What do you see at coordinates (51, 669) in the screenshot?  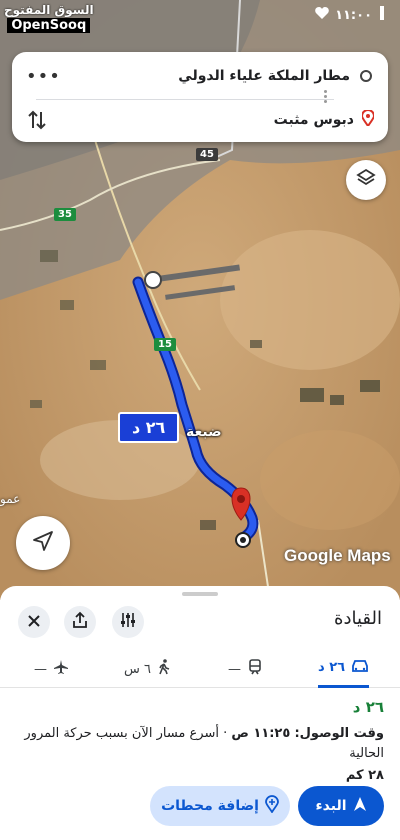 I see `tab-flight: —` at bounding box center [51, 669].